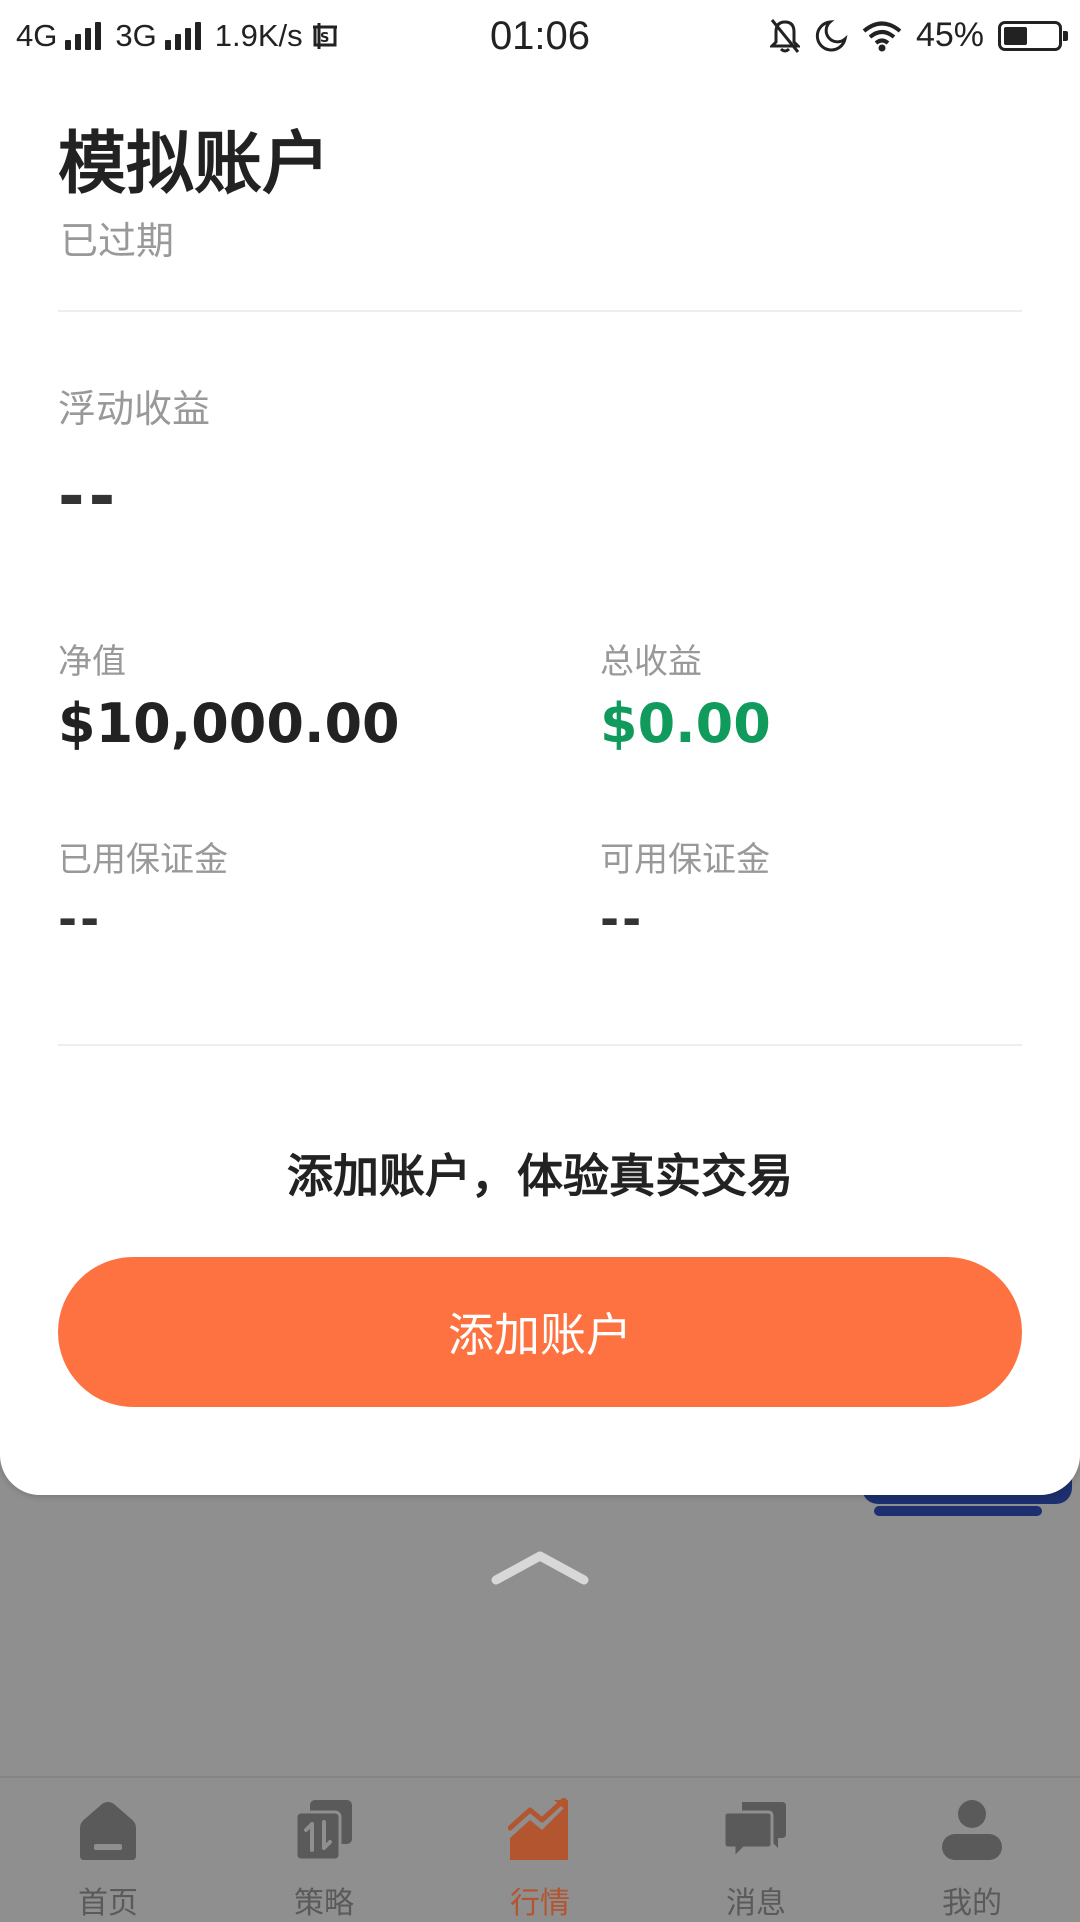  What do you see at coordinates (784, 35) in the screenshot?
I see `bell-off-icon` at bounding box center [784, 35].